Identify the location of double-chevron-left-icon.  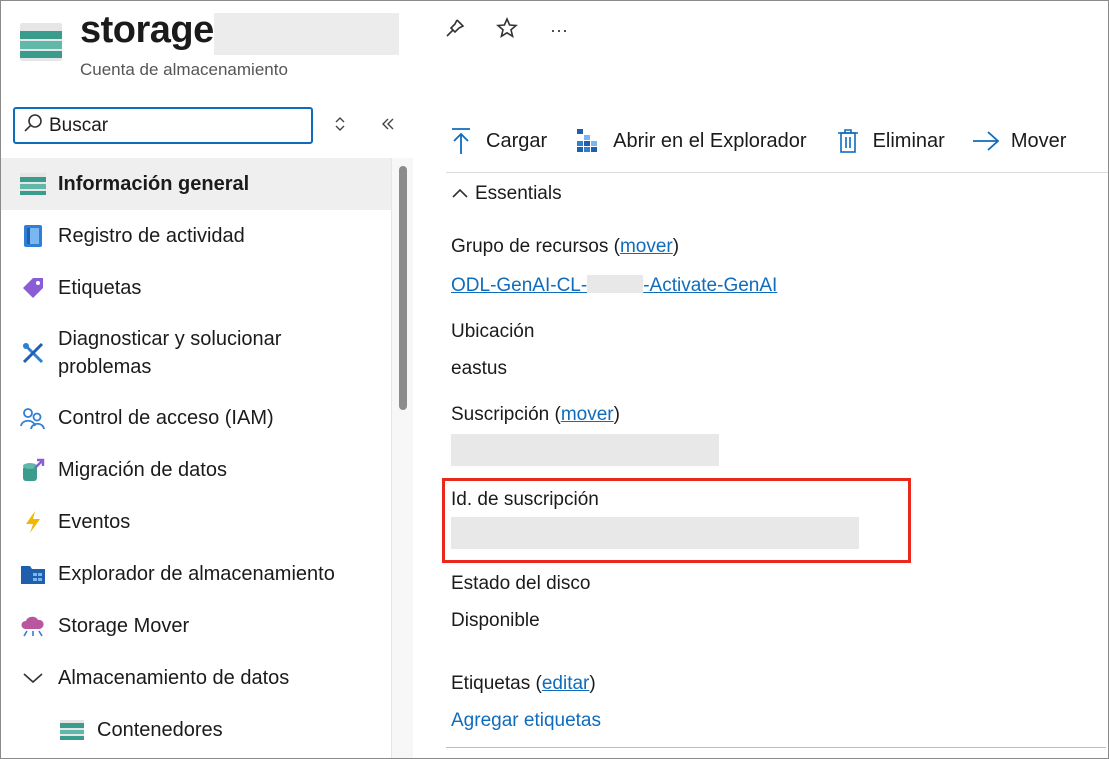
(388, 126).